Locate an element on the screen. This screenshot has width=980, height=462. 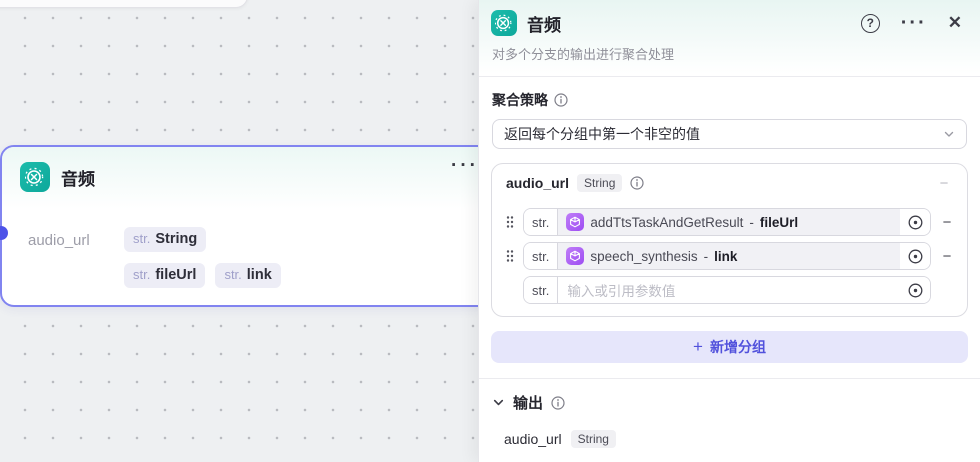
variable-row: str. 输入或引用参数值 is located at coordinates (729, 290).